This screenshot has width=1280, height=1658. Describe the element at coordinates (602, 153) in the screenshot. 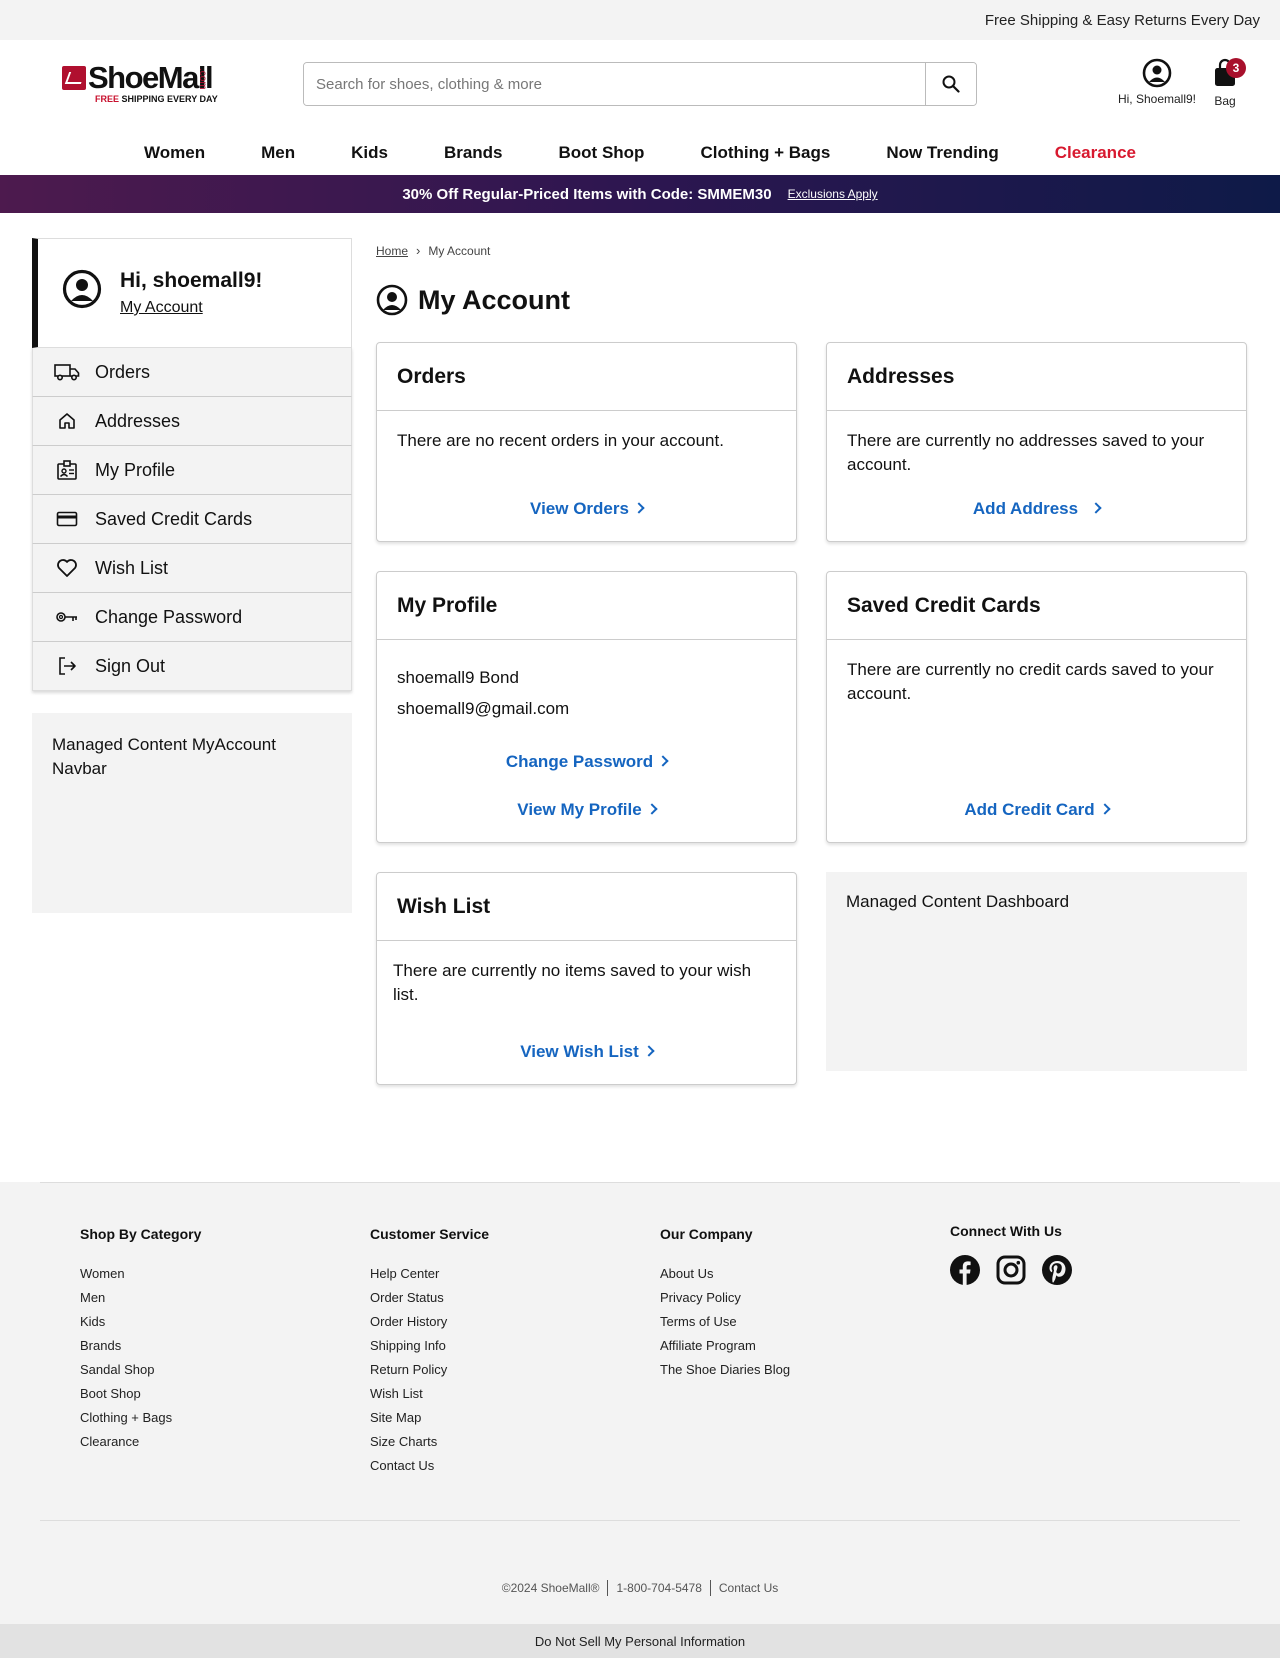

I see `nav-boot-shop: Boot Shop` at that location.